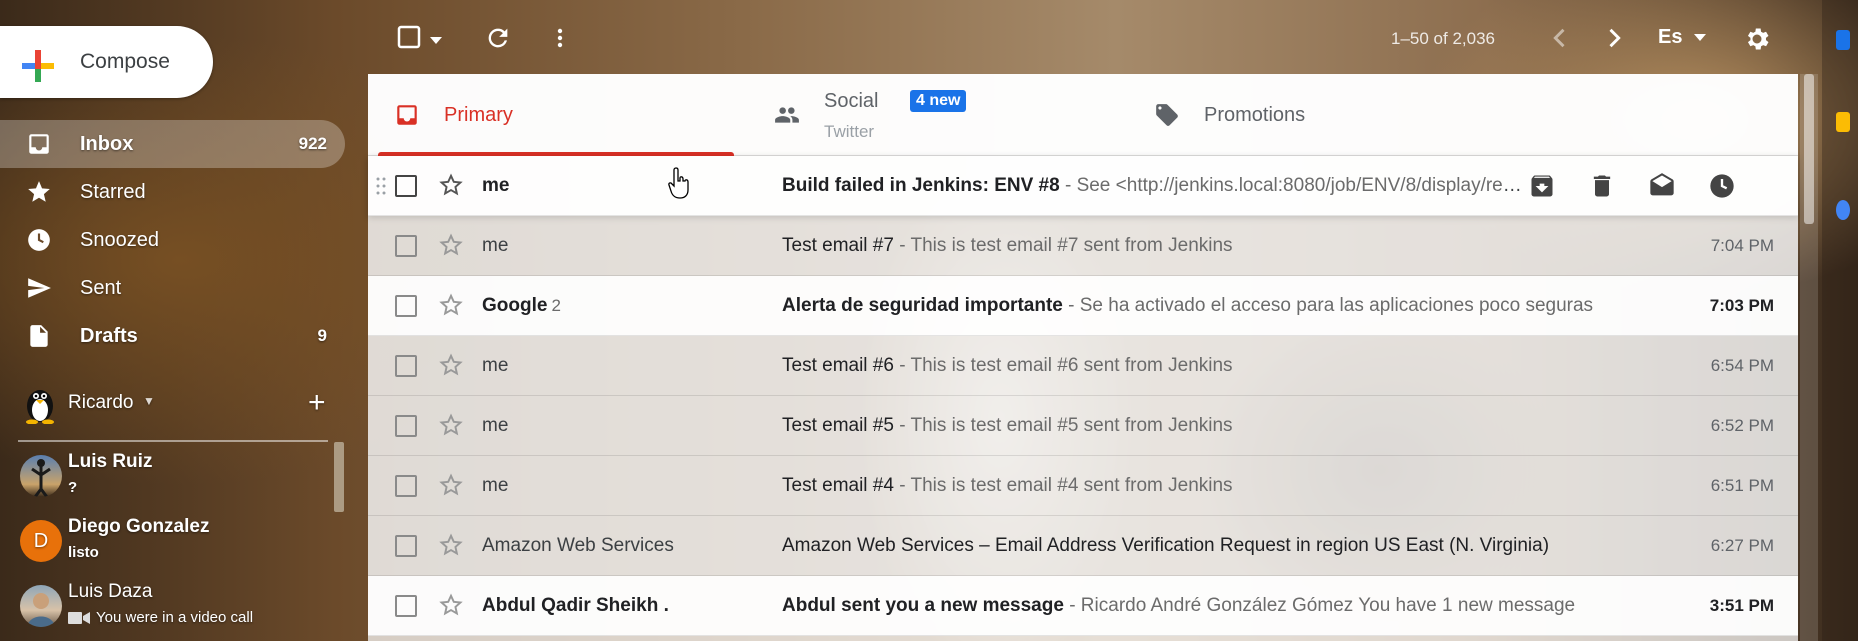 The image size is (1858, 641). I want to click on contact-item: Luis Daza You were in a video call, so click(172, 607).